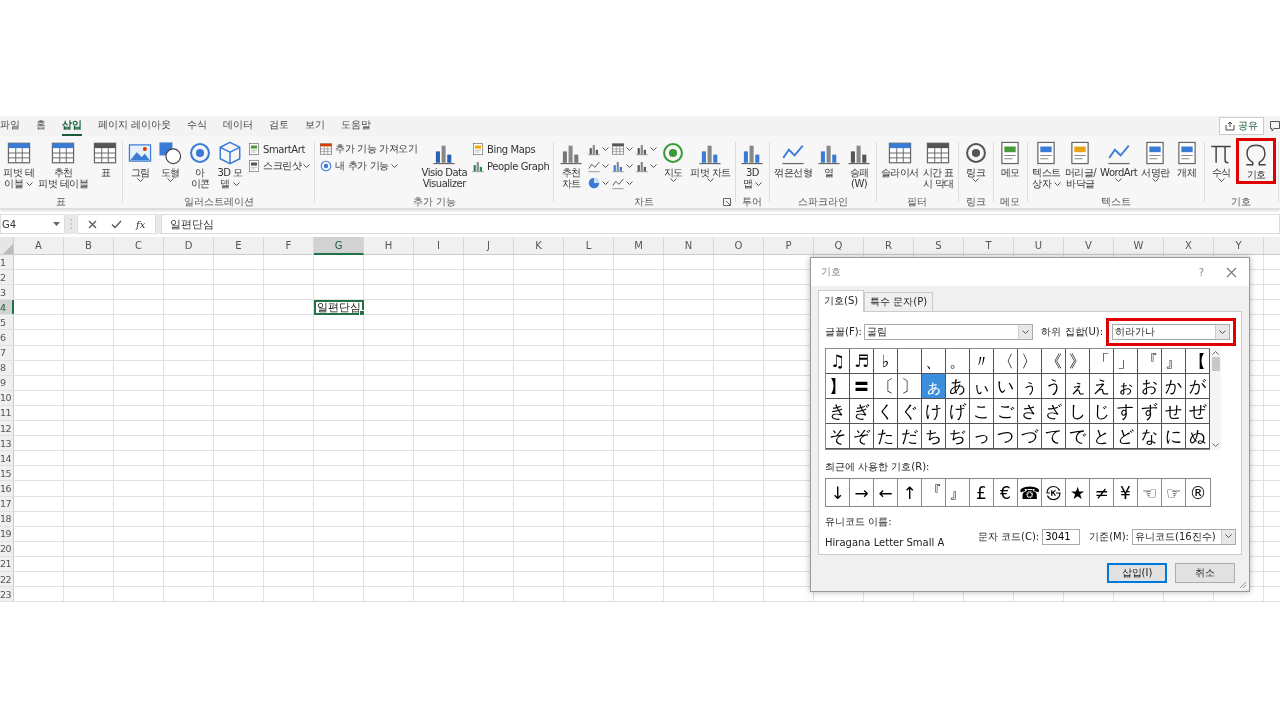  Describe the element at coordinates (279, 149) in the screenshot. I see `ribbon-button: SmartArt` at that location.